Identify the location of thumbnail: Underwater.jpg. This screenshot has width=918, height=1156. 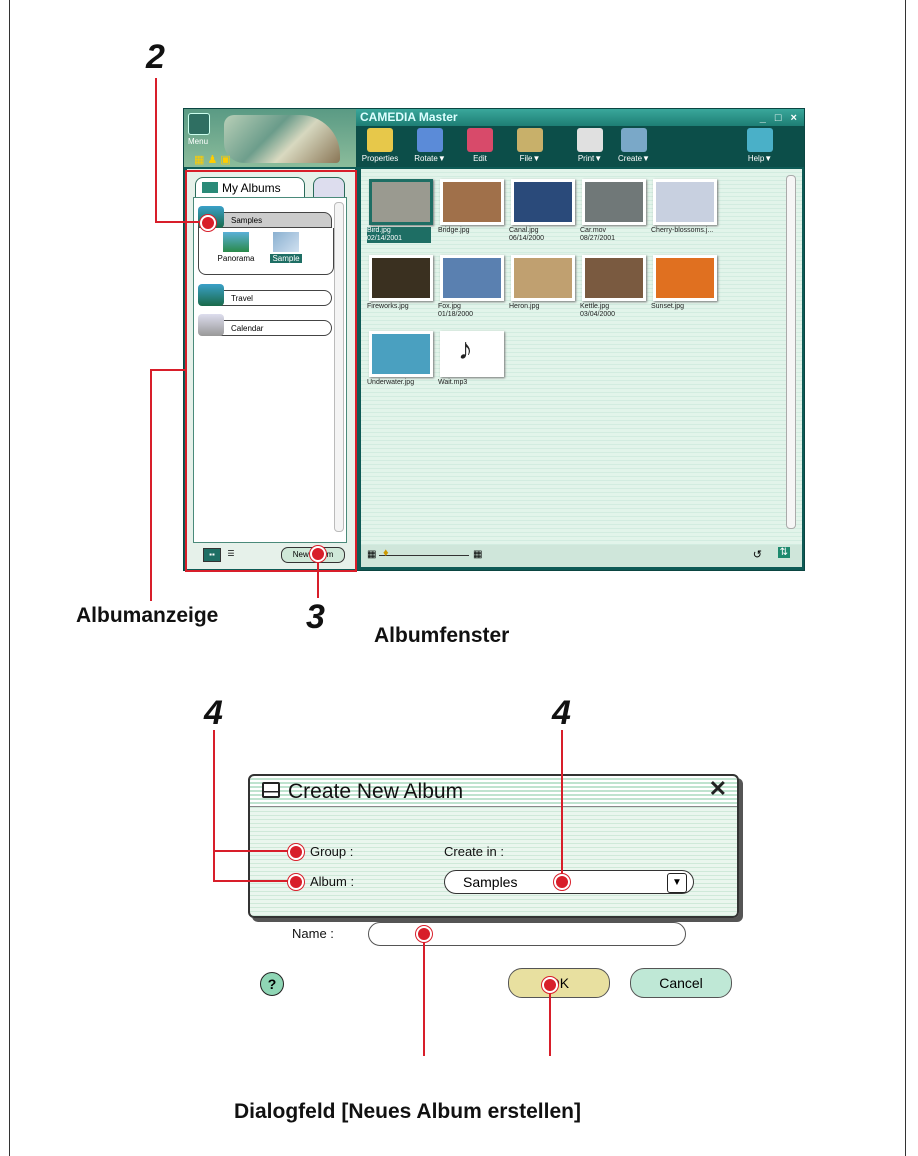
(400, 360).